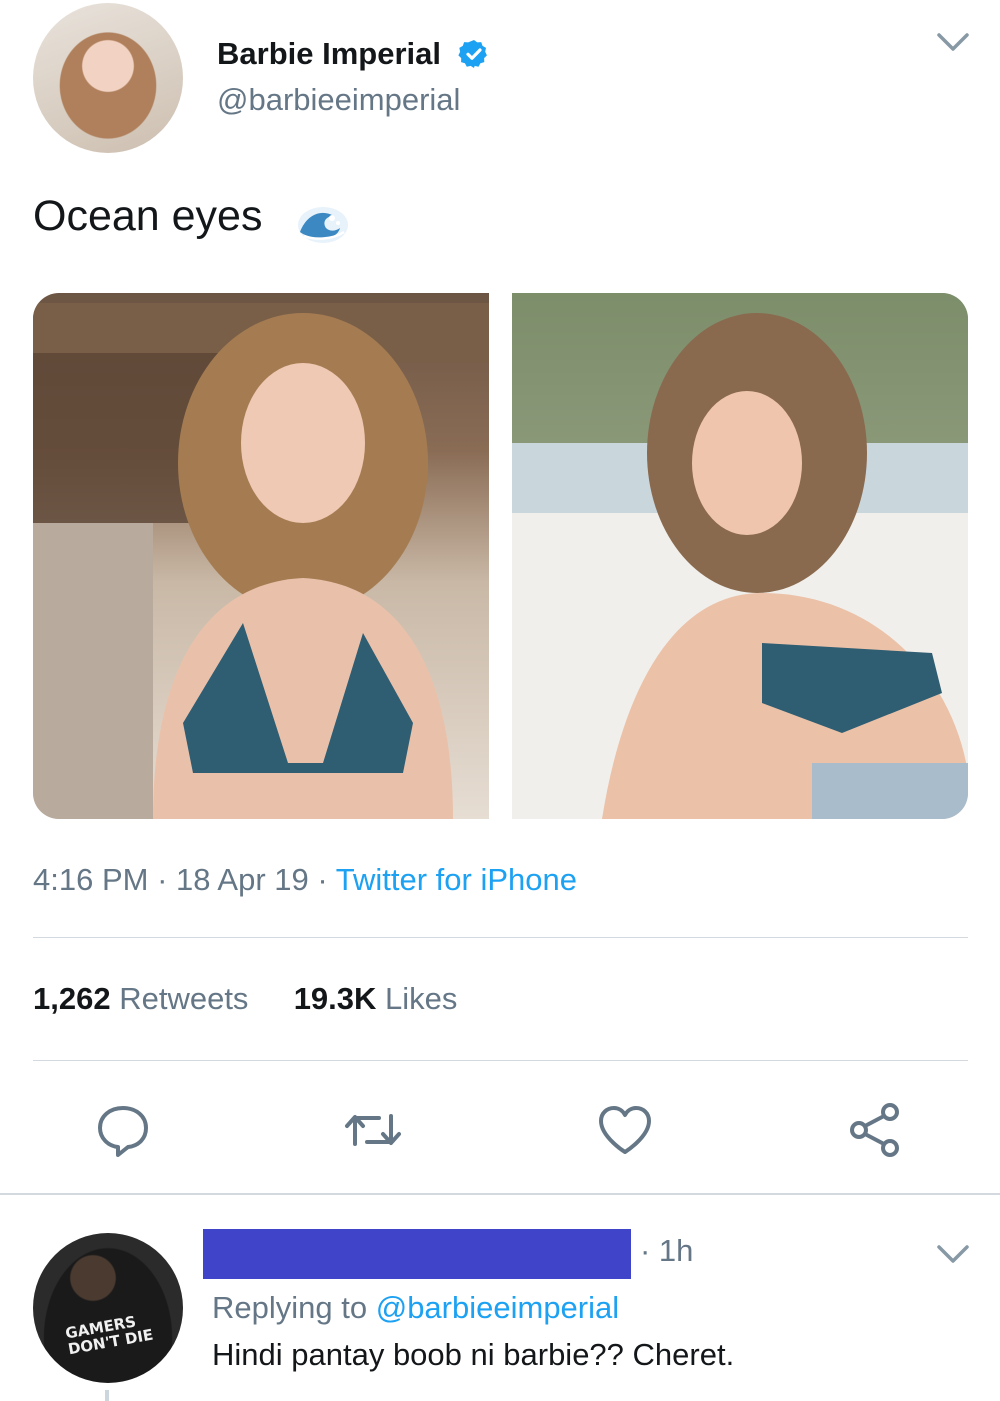 The height and width of the screenshot is (1401, 1000). Describe the element at coordinates (290, 1307) in the screenshot. I see `replying-prefix: Replying to` at that location.